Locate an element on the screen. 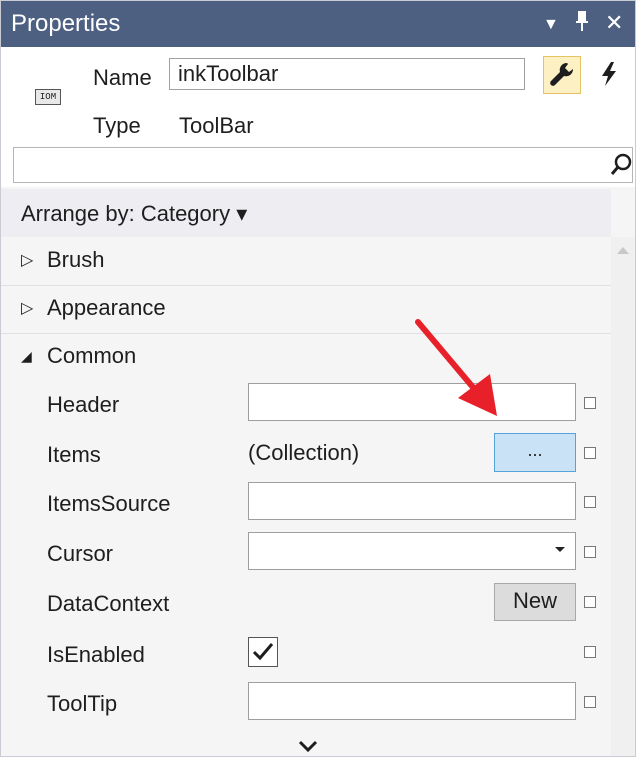  prop-label-tooltip: ToolTip is located at coordinates (82, 703).